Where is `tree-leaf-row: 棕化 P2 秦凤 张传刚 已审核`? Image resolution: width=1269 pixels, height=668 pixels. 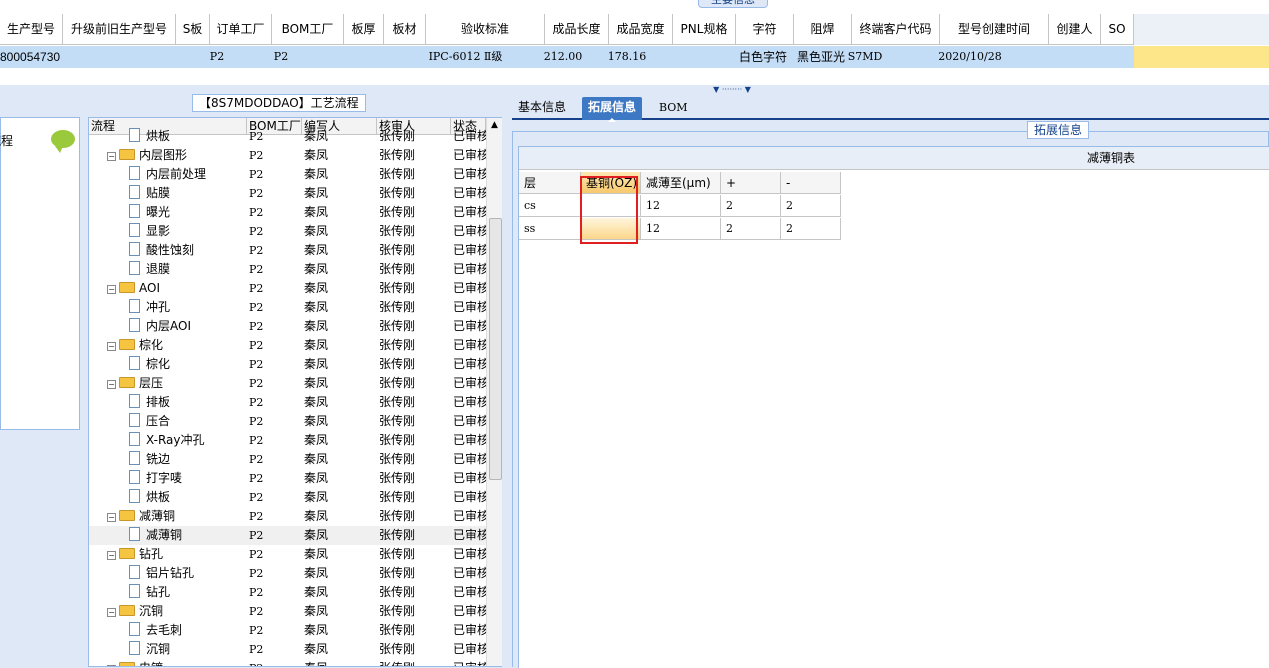 tree-leaf-row: 棕化 P2 秦凤 张传刚 已审核 is located at coordinates (287, 364).